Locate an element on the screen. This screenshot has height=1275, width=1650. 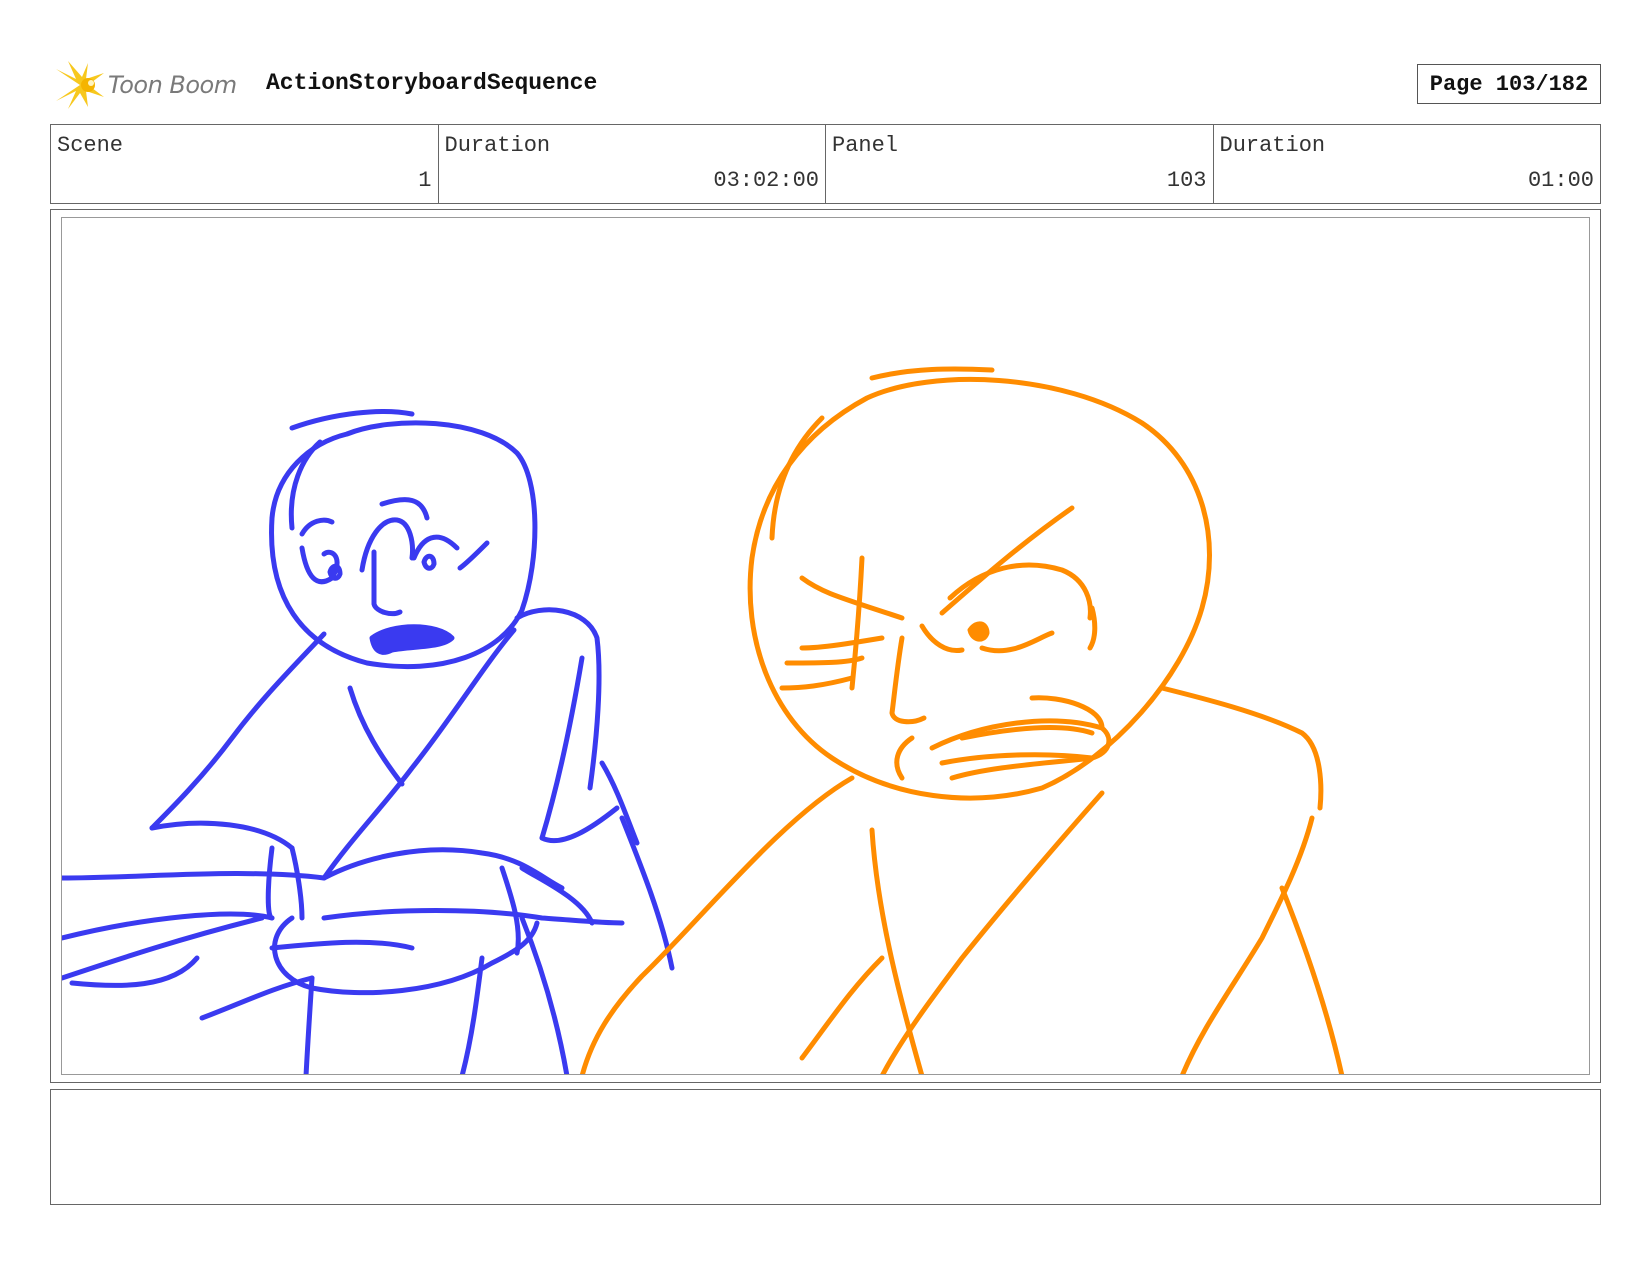
scene-duration-label: Duration is located at coordinates (497, 145).